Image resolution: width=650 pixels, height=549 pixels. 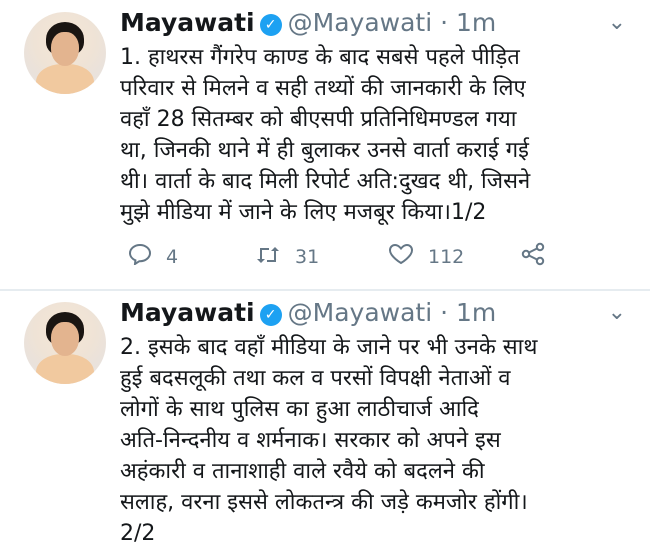 What do you see at coordinates (533, 257) in the screenshot?
I see `share-icon` at bounding box center [533, 257].